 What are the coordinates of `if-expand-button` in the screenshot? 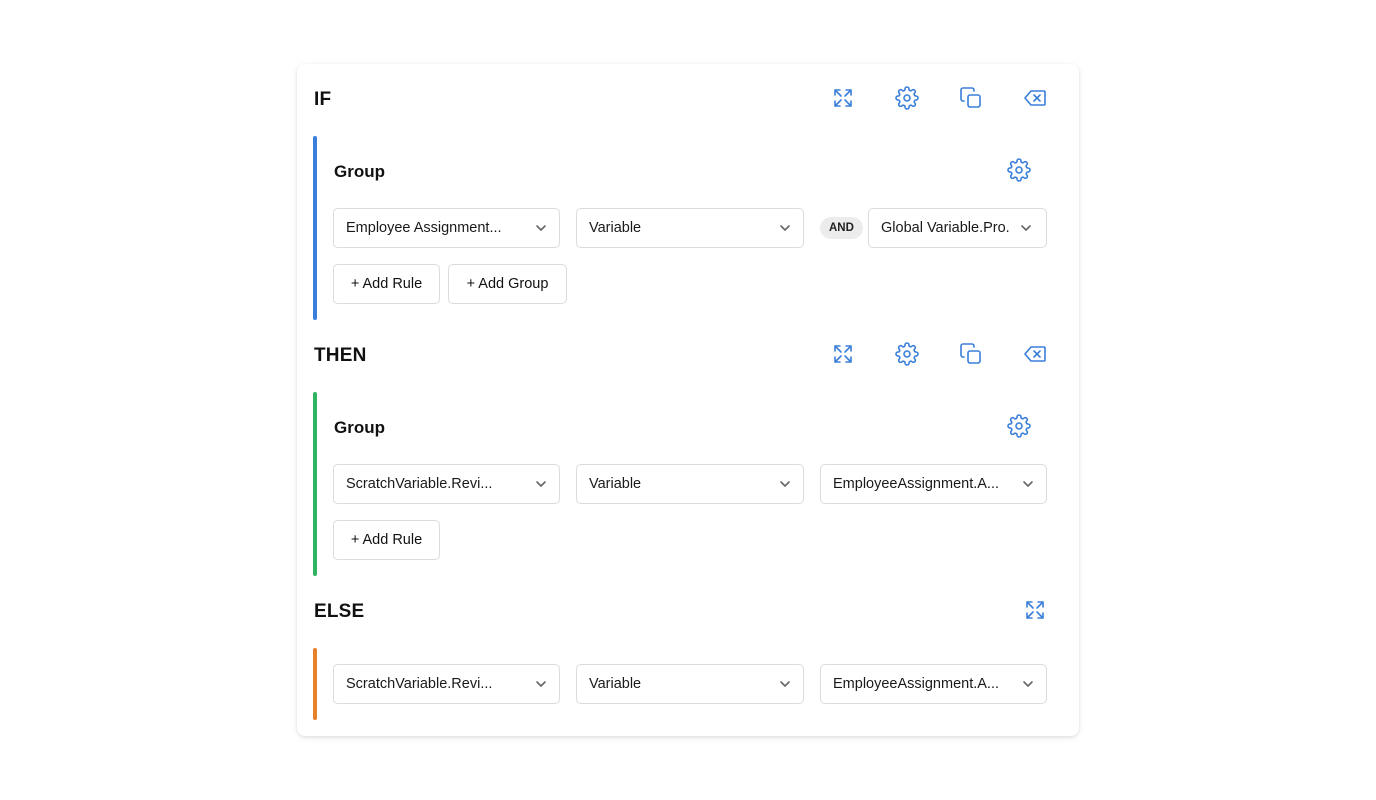 It's located at (843, 100).